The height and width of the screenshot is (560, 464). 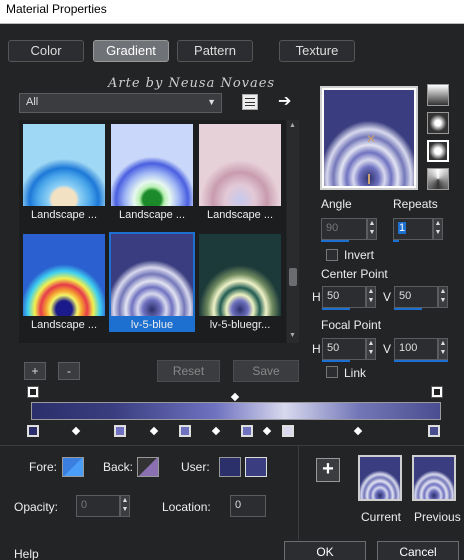 What do you see at coordinates (284, 101) in the screenshot?
I see `arrow-right-icon: ➔` at bounding box center [284, 101].